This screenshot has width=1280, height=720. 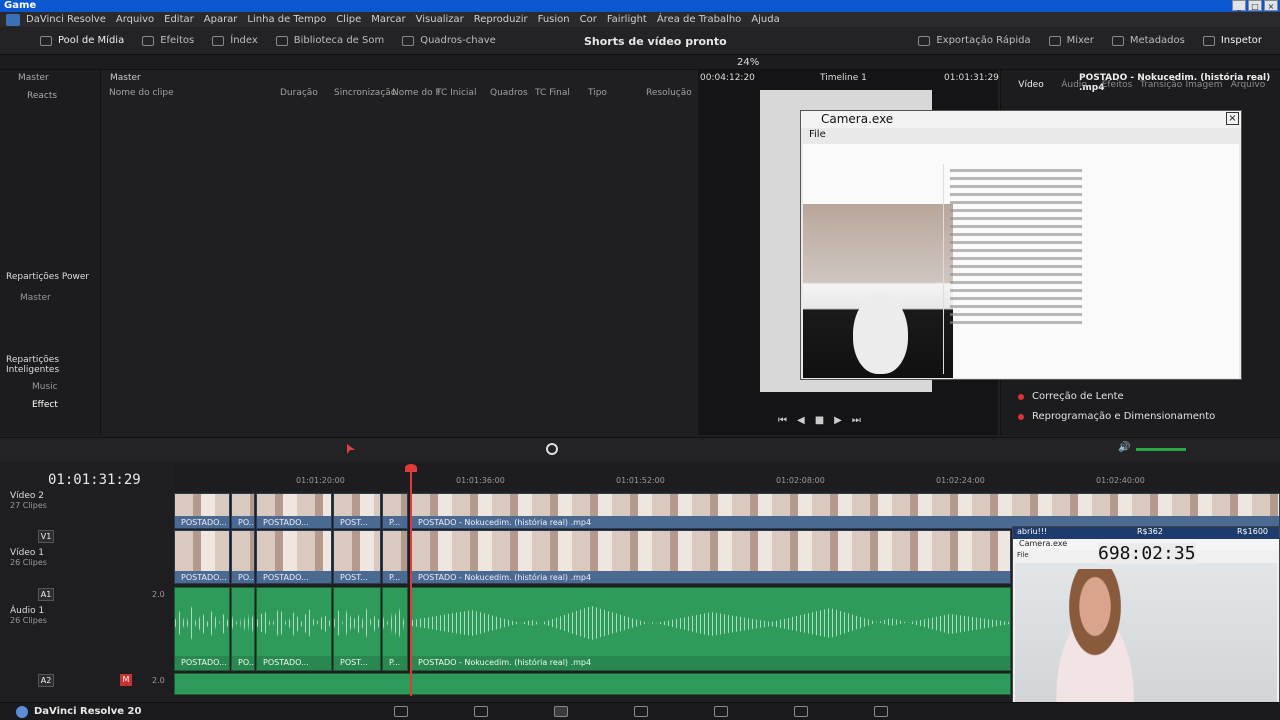 I want to click on audio-clip, so click(x=592, y=684).